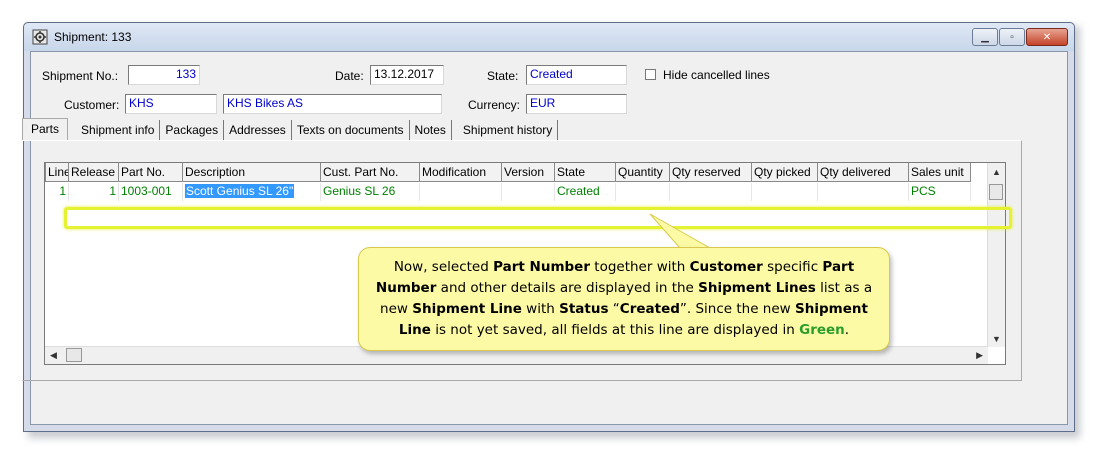  Describe the element at coordinates (792, 267) in the screenshot. I see `callout-text: specific` at that location.